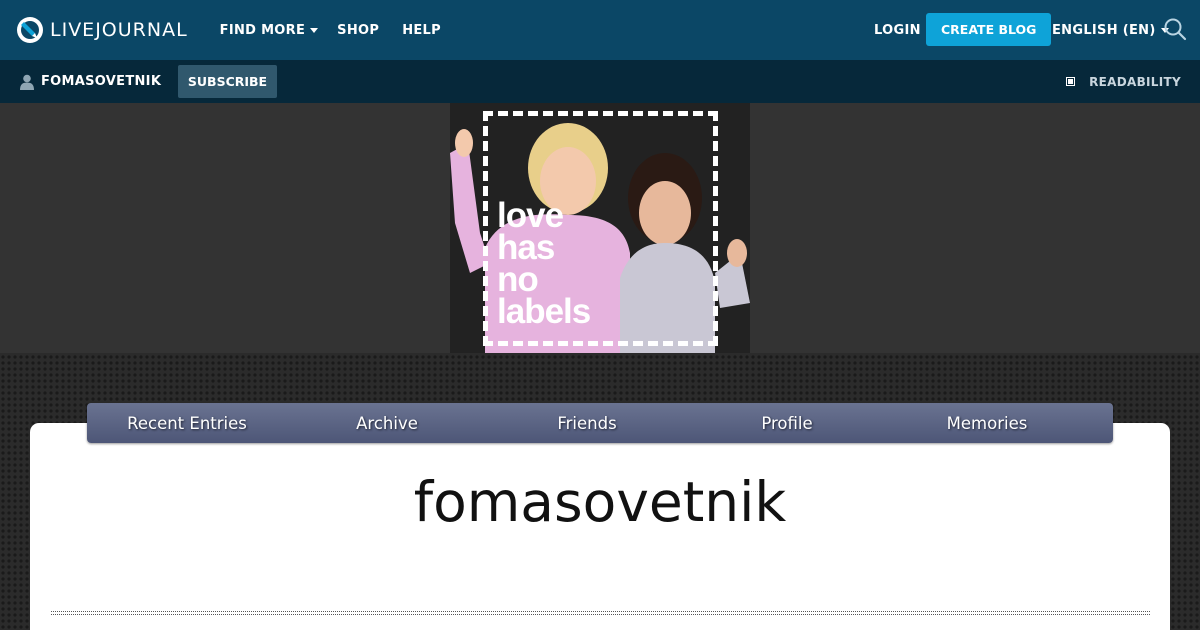 The image size is (1200, 630). I want to click on livejournal-logo-icon, so click(30, 30).